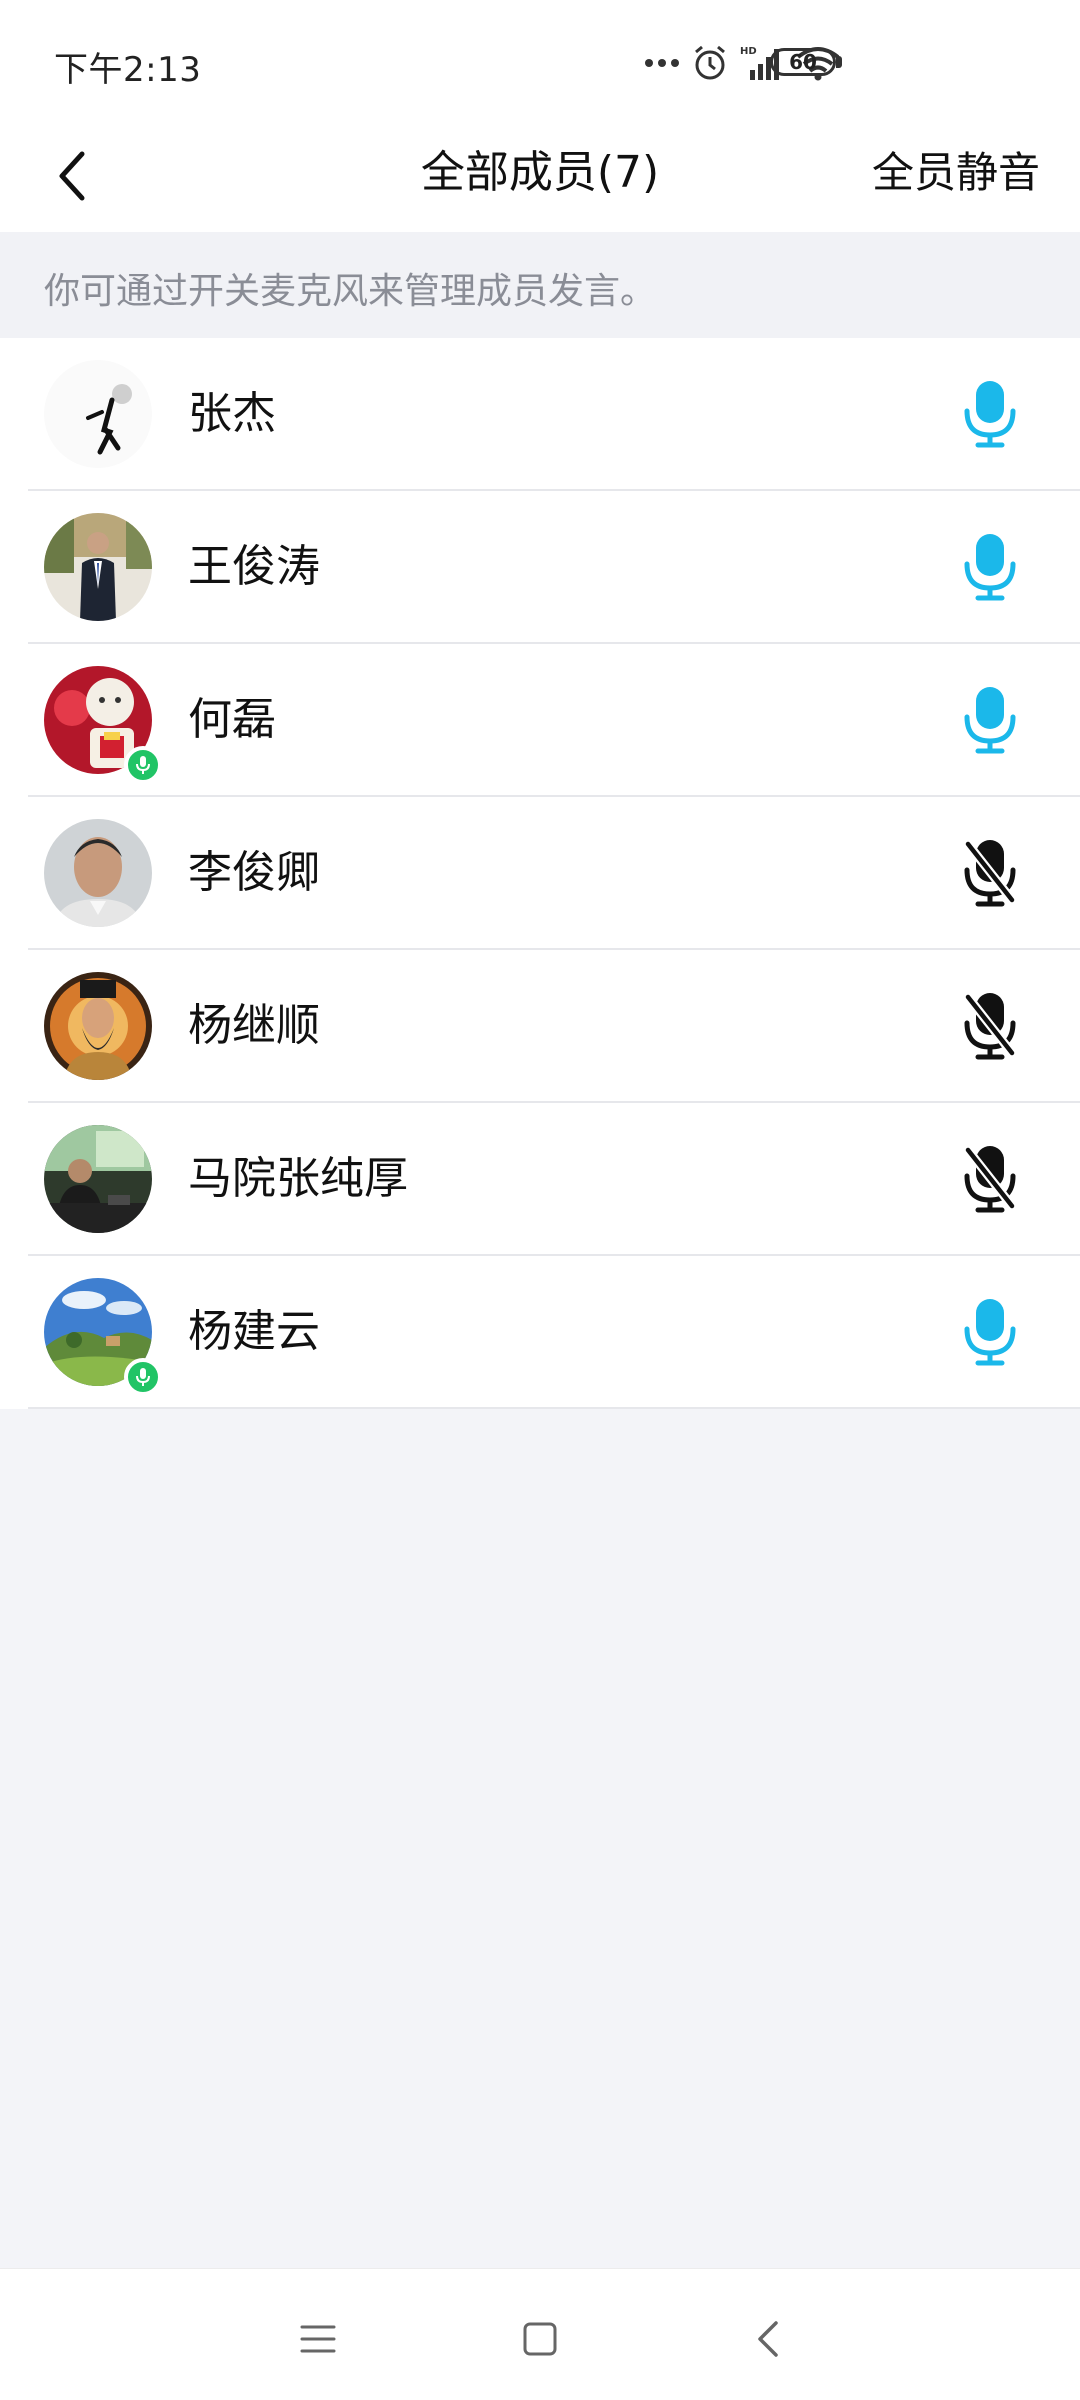 This screenshot has height=2400, width=1080. Describe the element at coordinates (540, 567) in the screenshot. I see `member-row: 王俊涛` at that location.